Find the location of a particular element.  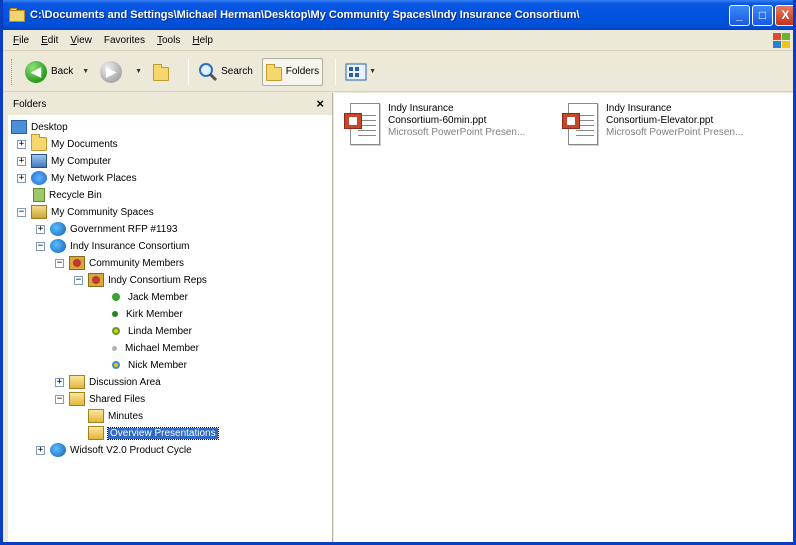

back-arrow-icon: ◀ is located at coordinates (36, 71).